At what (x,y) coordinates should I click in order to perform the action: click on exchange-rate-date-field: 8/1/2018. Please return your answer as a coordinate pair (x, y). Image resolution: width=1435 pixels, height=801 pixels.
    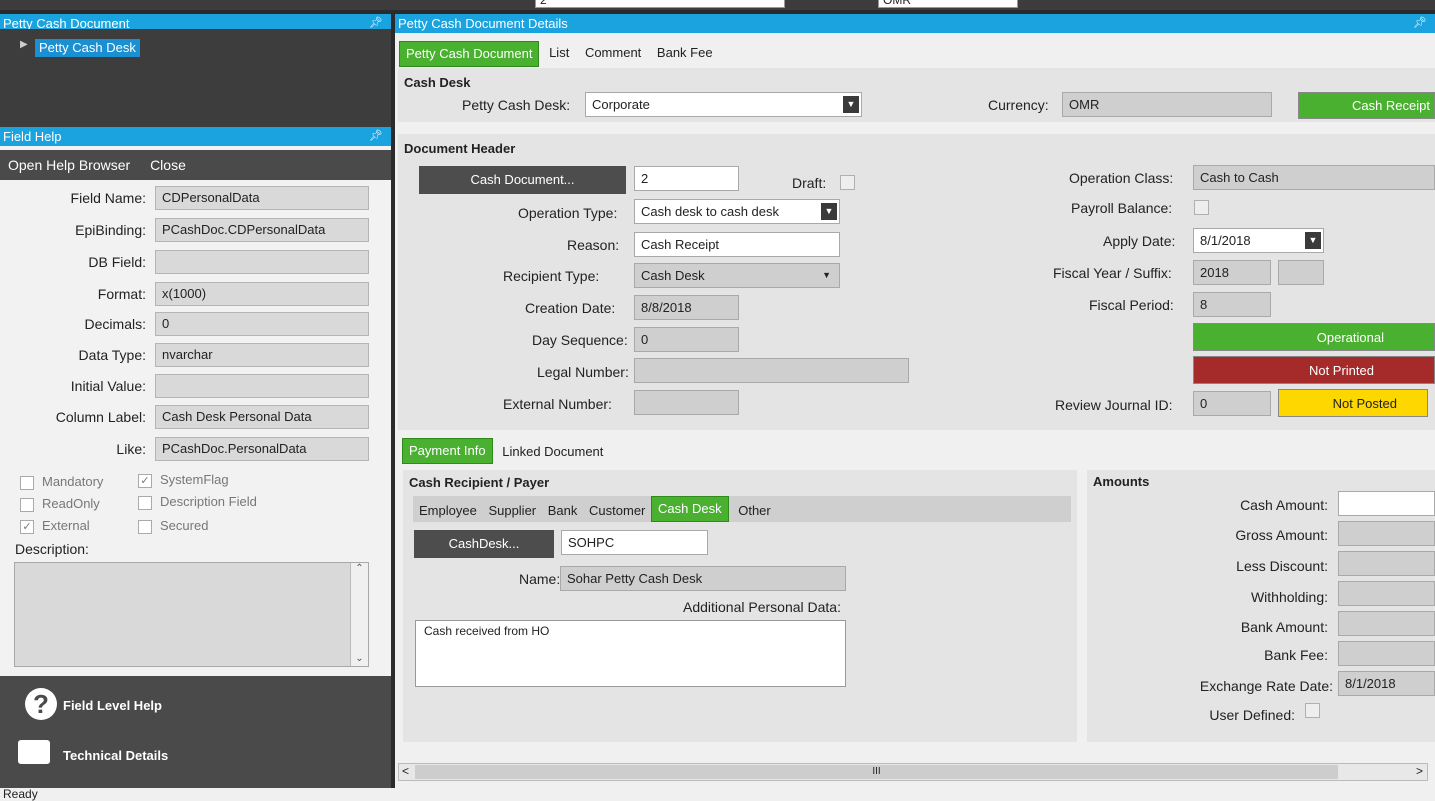
    Looking at the image, I should click on (1386, 683).